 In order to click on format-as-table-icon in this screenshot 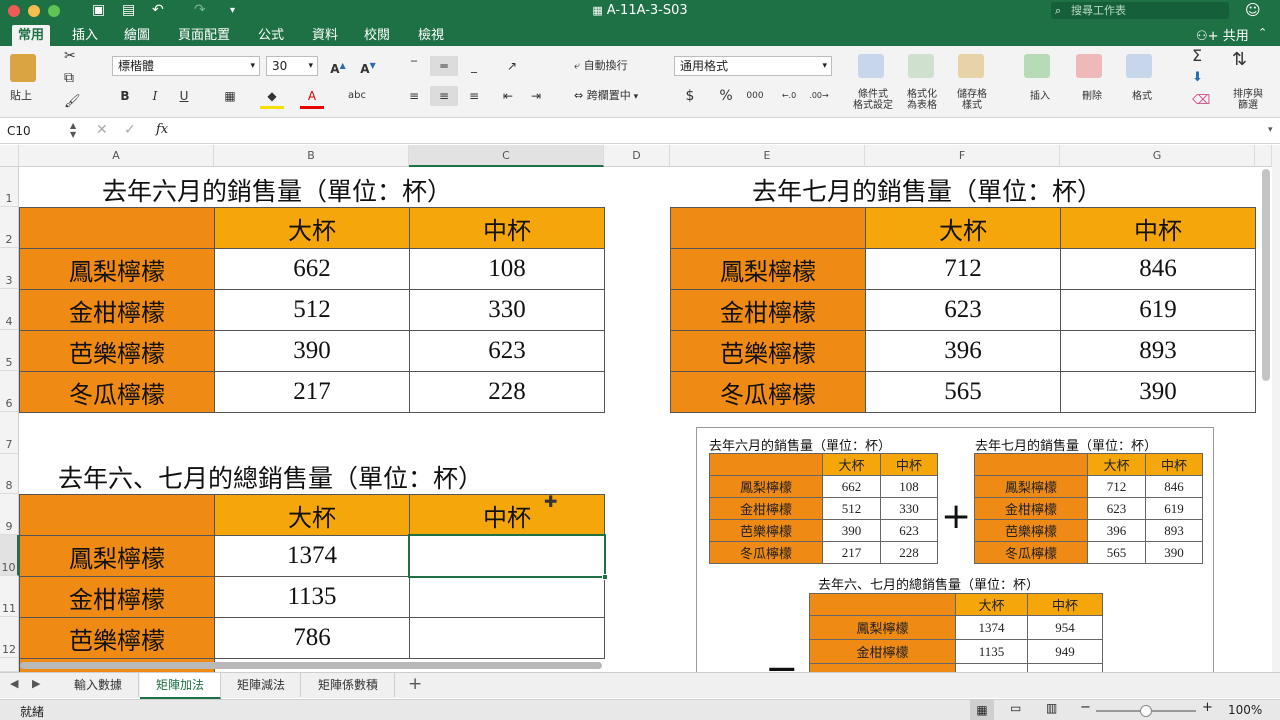, I will do `click(921, 66)`.